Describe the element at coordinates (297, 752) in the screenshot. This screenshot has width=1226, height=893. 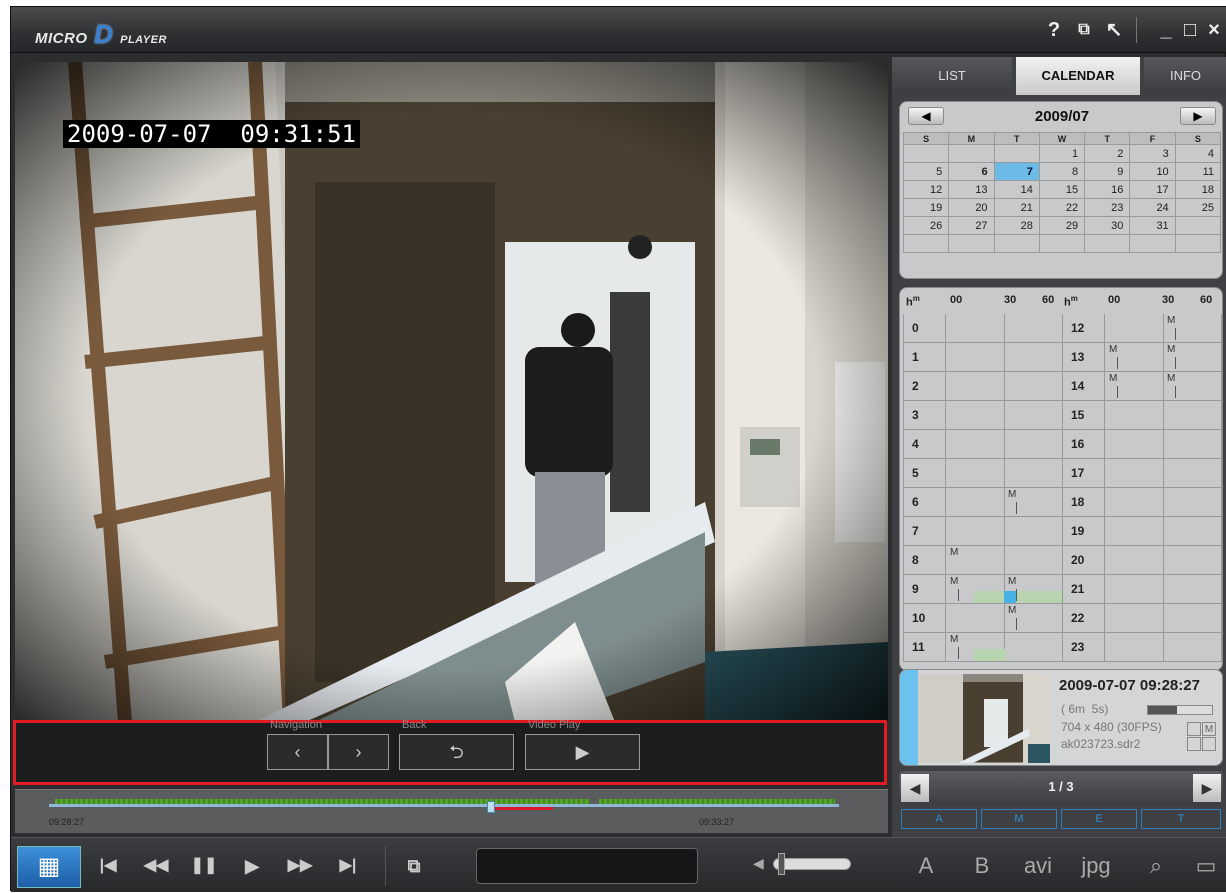
I see `prev-frame-button: ‹` at that location.